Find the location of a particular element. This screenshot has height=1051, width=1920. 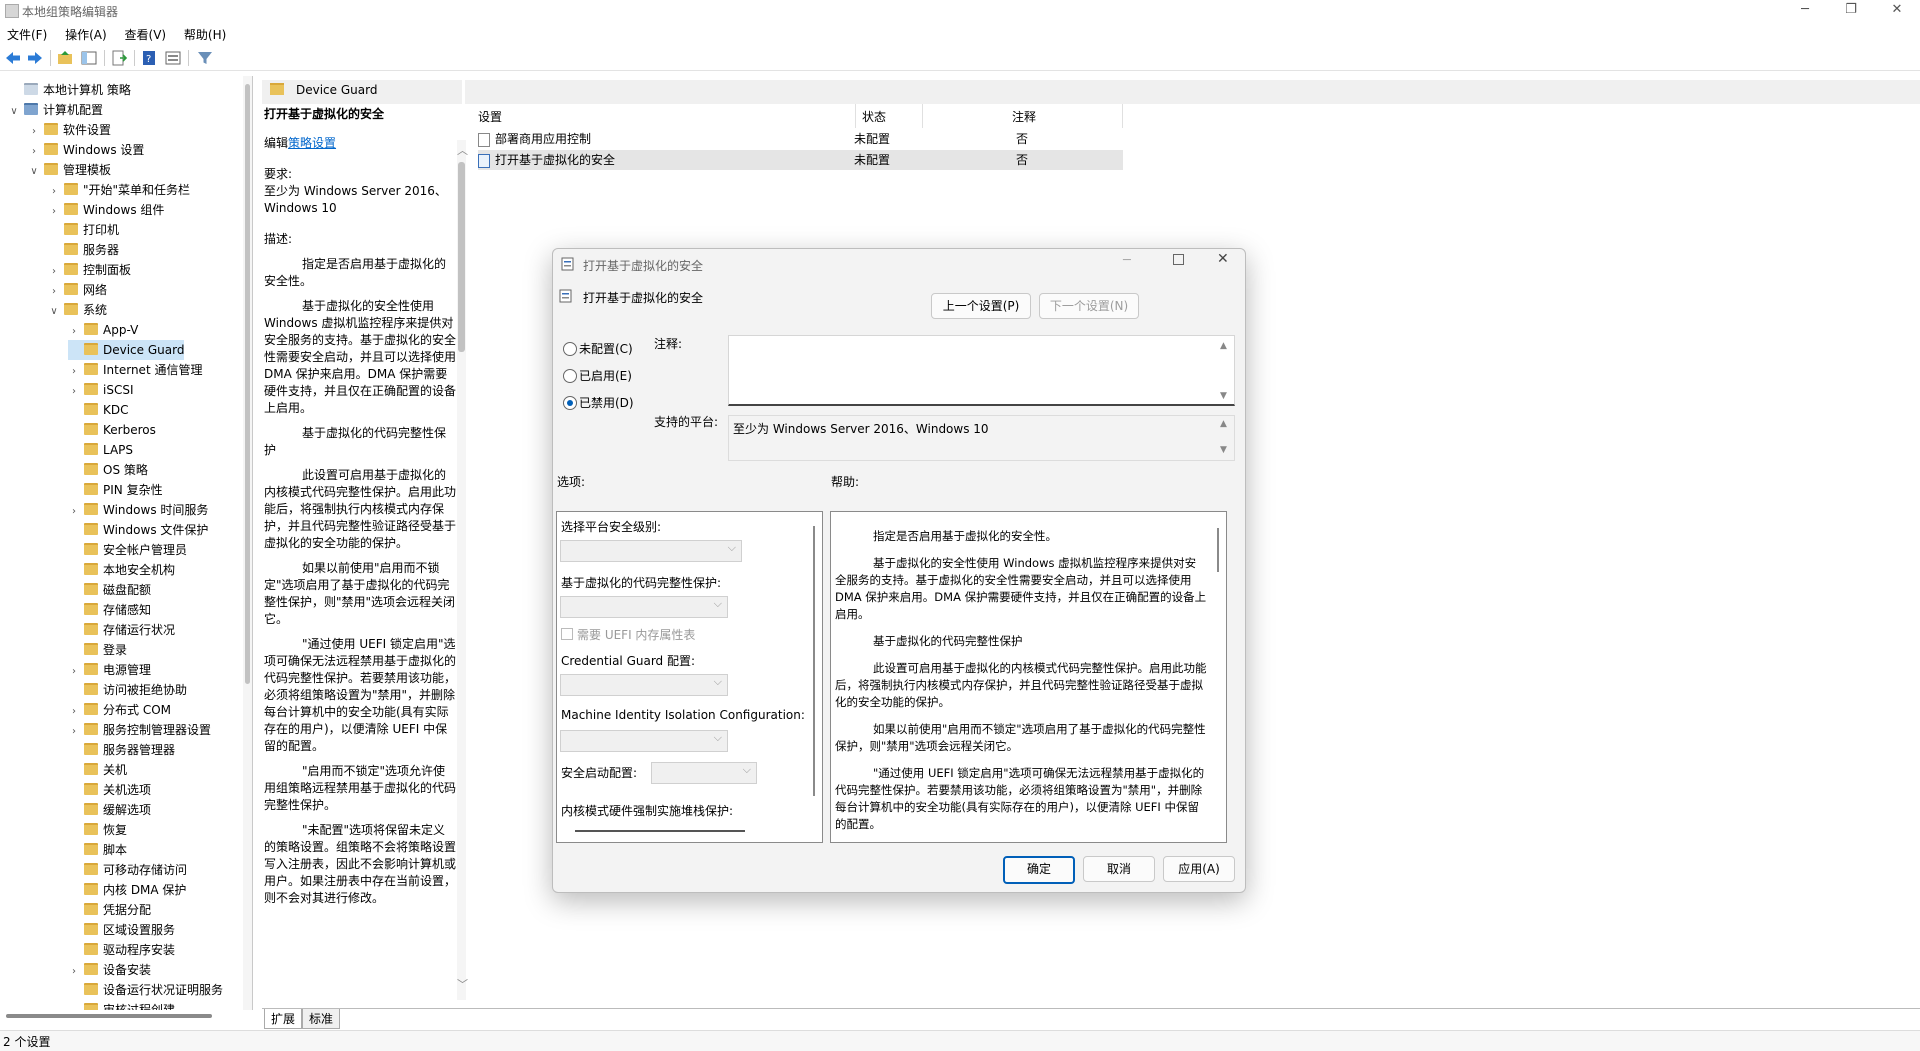

radio-not-configured is located at coordinates (570, 349).